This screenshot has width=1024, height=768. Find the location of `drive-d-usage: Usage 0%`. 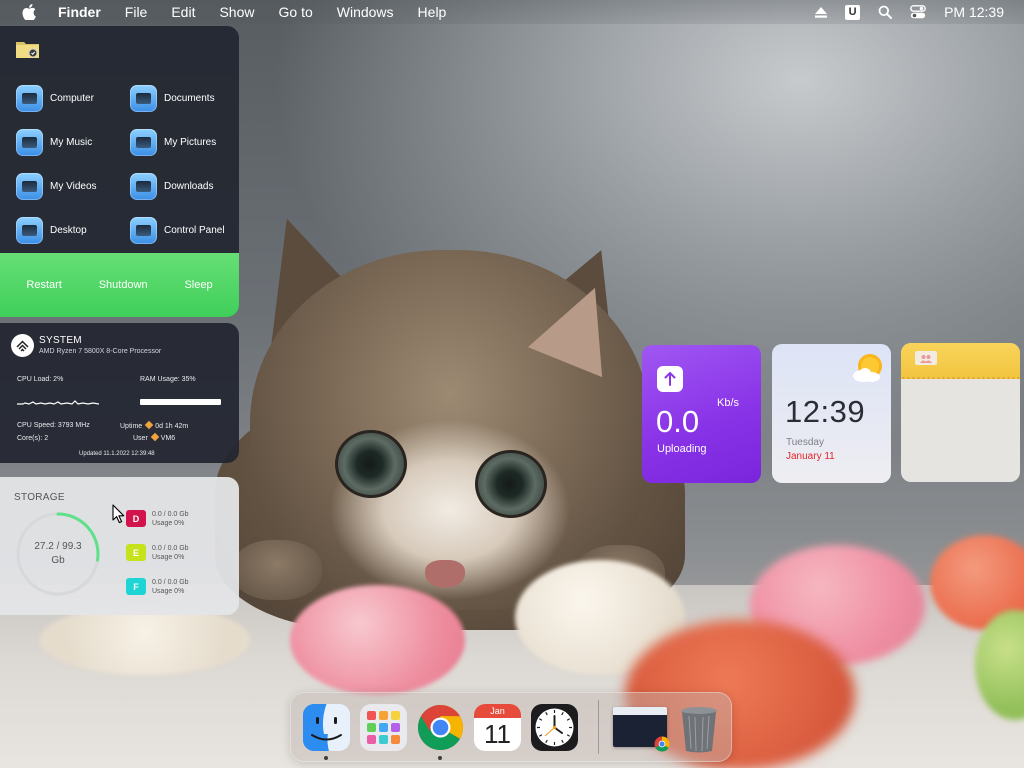

drive-d-usage: Usage 0% is located at coordinates (168, 523).